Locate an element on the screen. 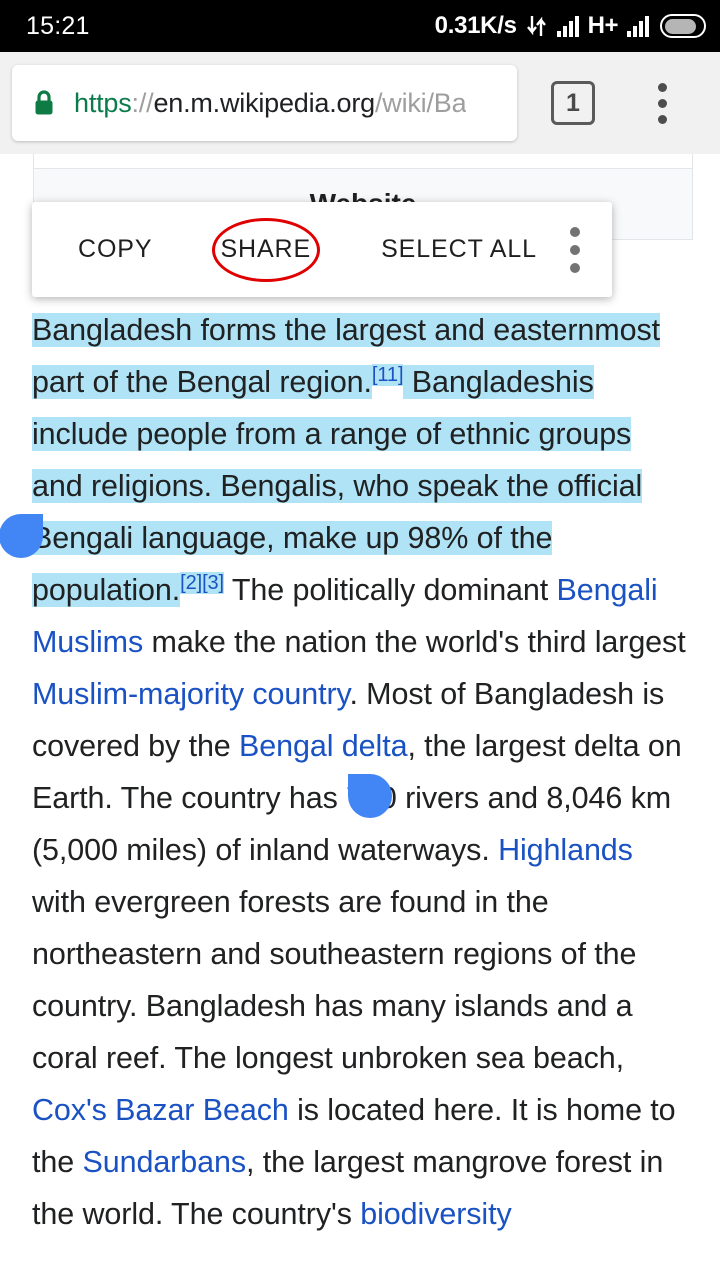 The height and width of the screenshot is (1280, 720). link-bengal-delta: Bengal delta is located at coordinates (323, 746).